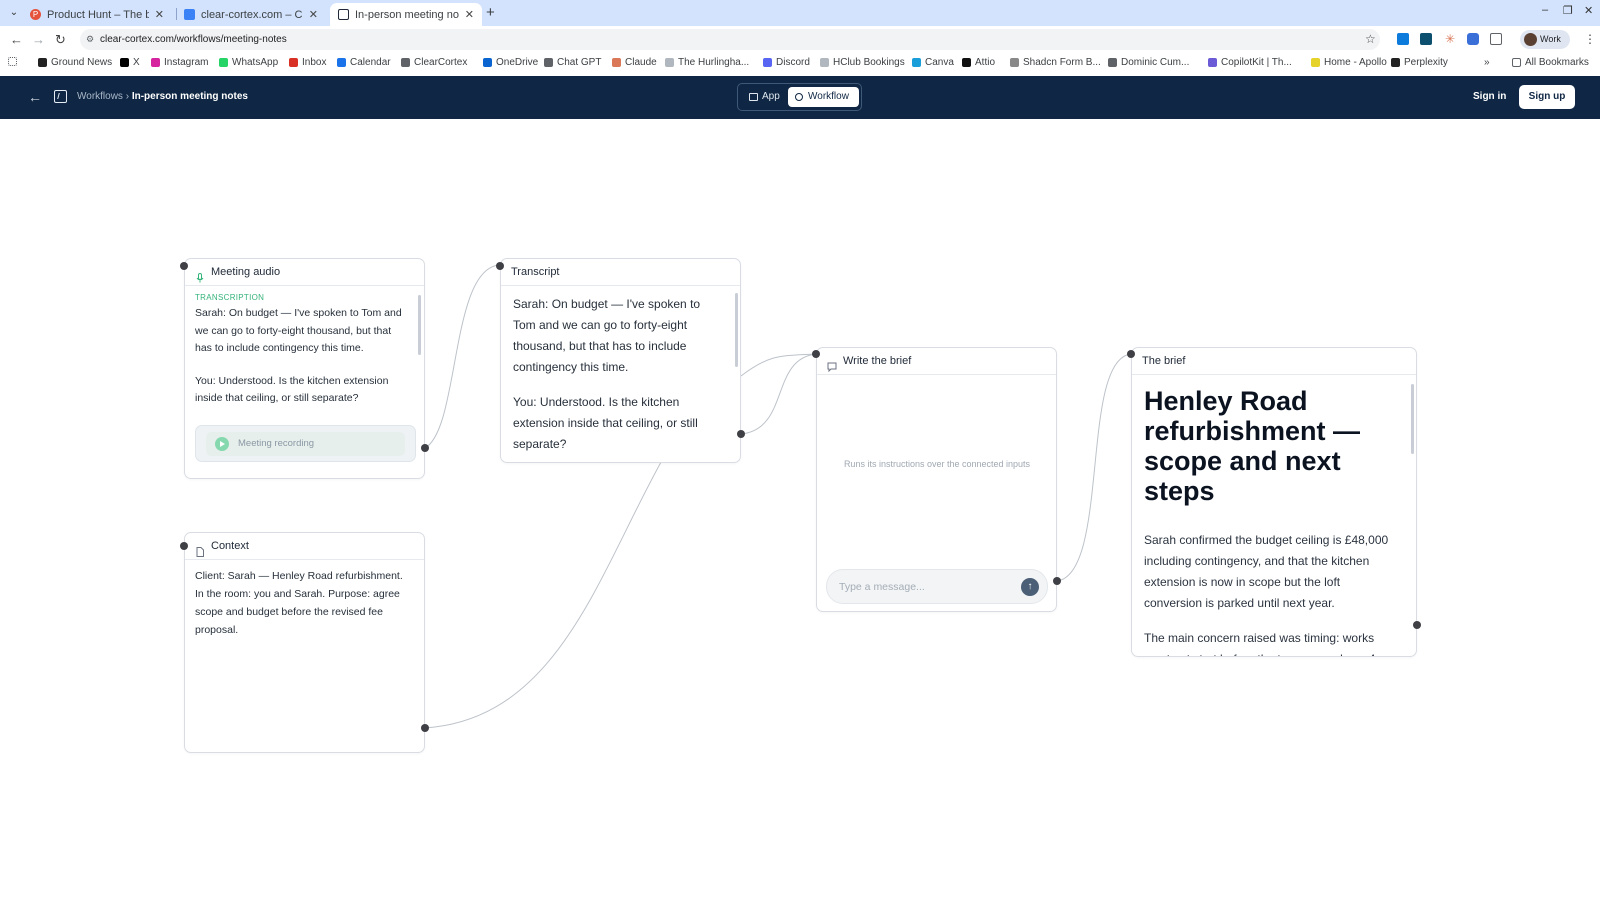 This screenshot has height=903, width=1600. What do you see at coordinates (179, 62) in the screenshot?
I see `bookmark-item: Instagram` at bounding box center [179, 62].